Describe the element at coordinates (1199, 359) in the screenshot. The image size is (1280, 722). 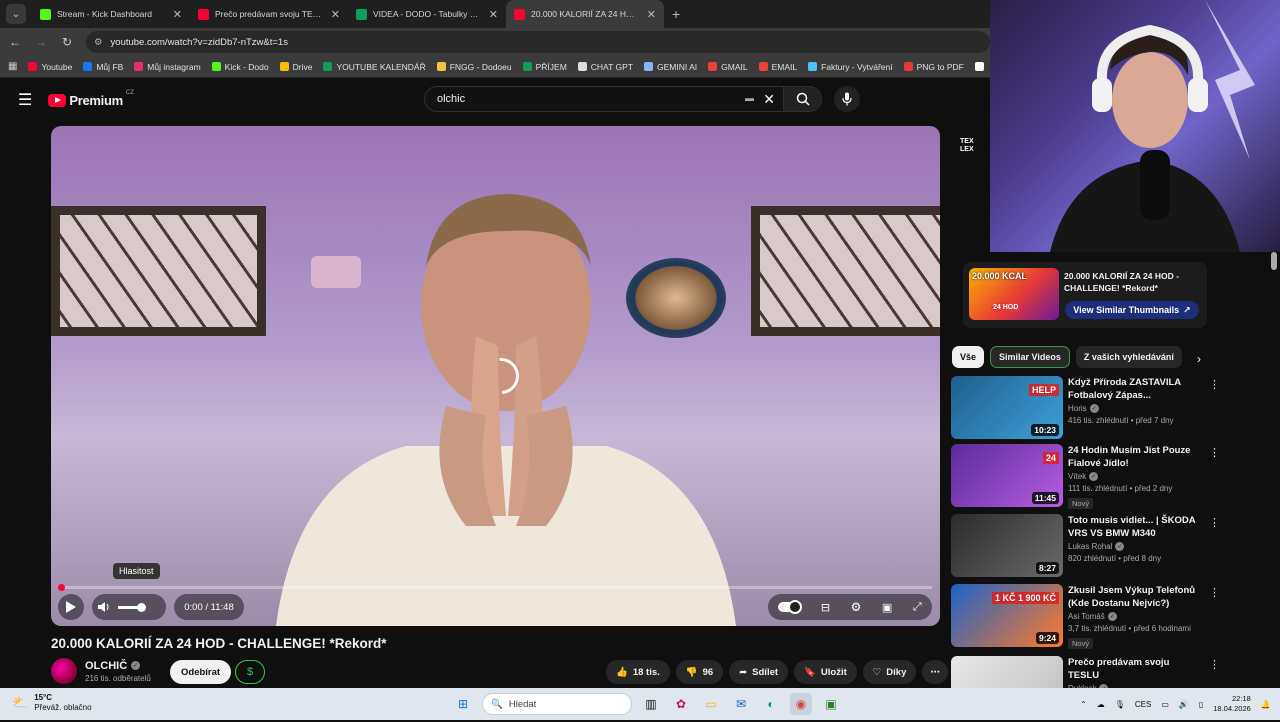
I see `chips-next-icon: ›` at that location.